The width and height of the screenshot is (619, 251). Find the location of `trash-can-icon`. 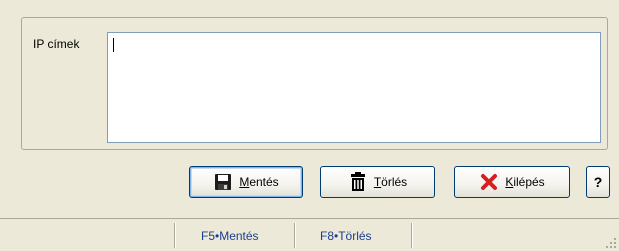

trash-can-icon is located at coordinates (358, 182).